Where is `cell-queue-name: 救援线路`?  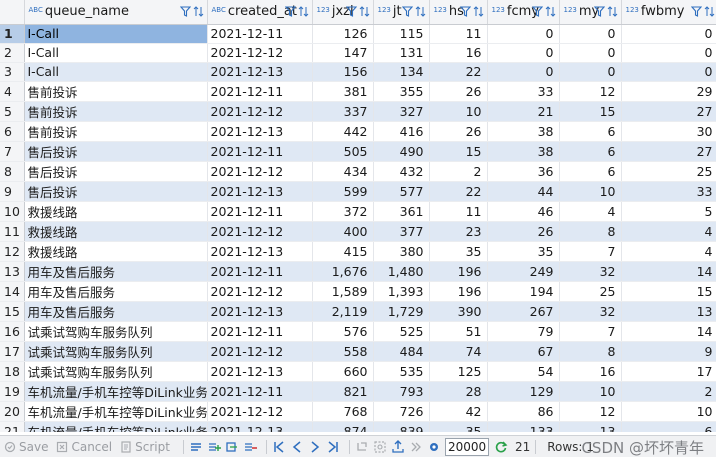 cell-queue-name: 救援线路 is located at coordinates (116, 231).